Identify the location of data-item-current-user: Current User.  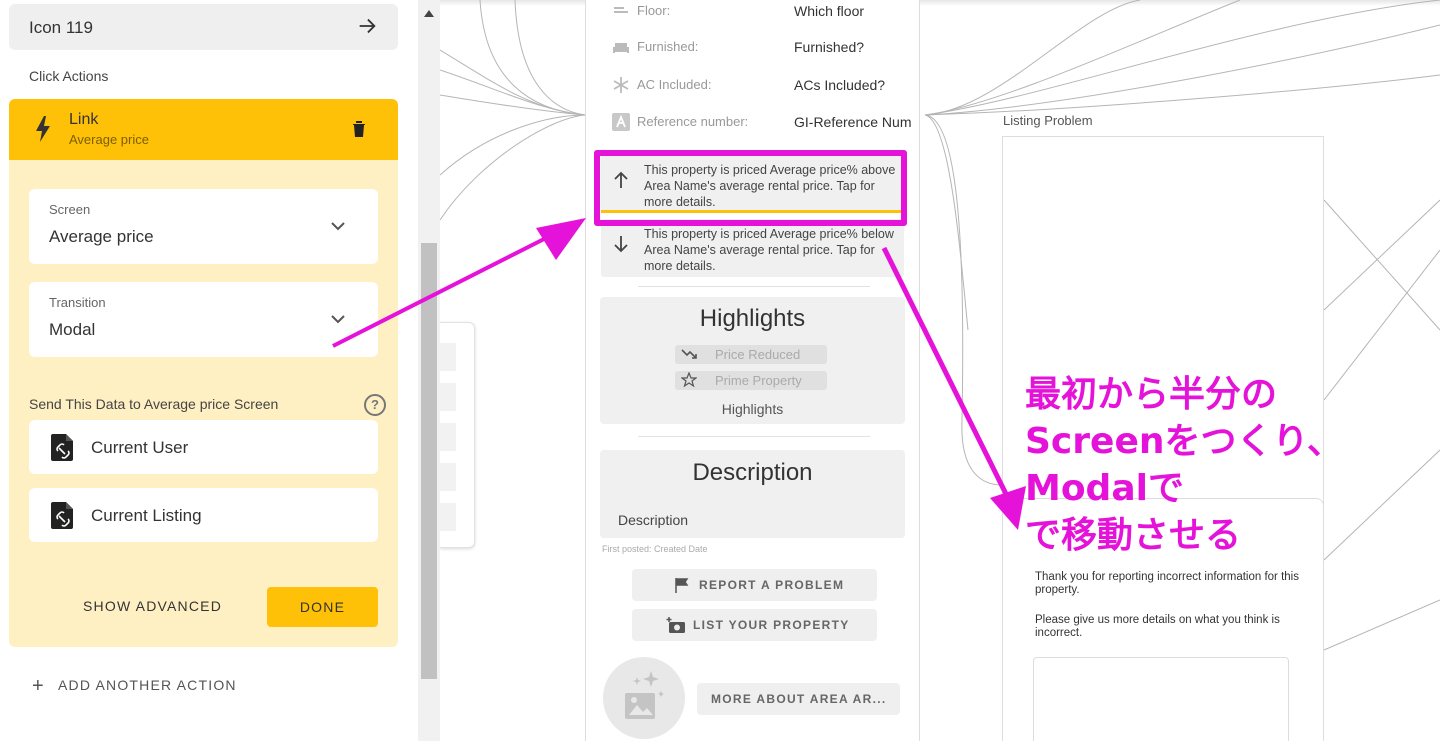
(203, 447).